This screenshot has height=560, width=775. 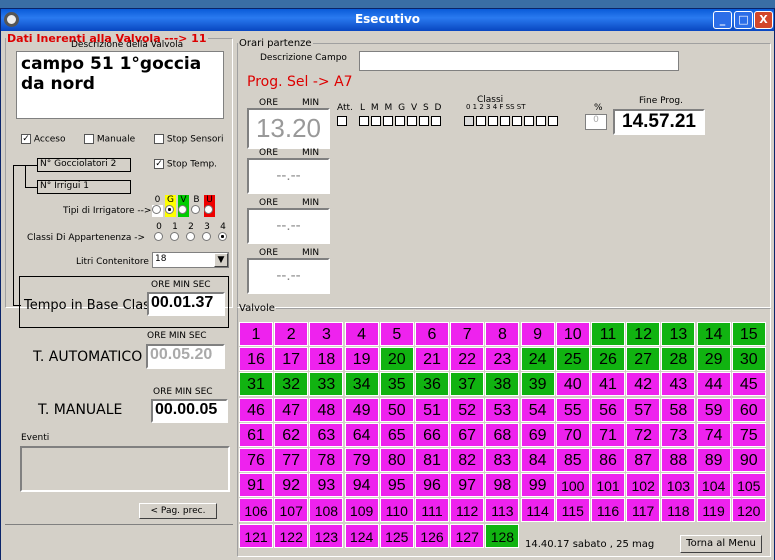 I want to click on valve-cell-8: 8, so click(x=502, y=334).